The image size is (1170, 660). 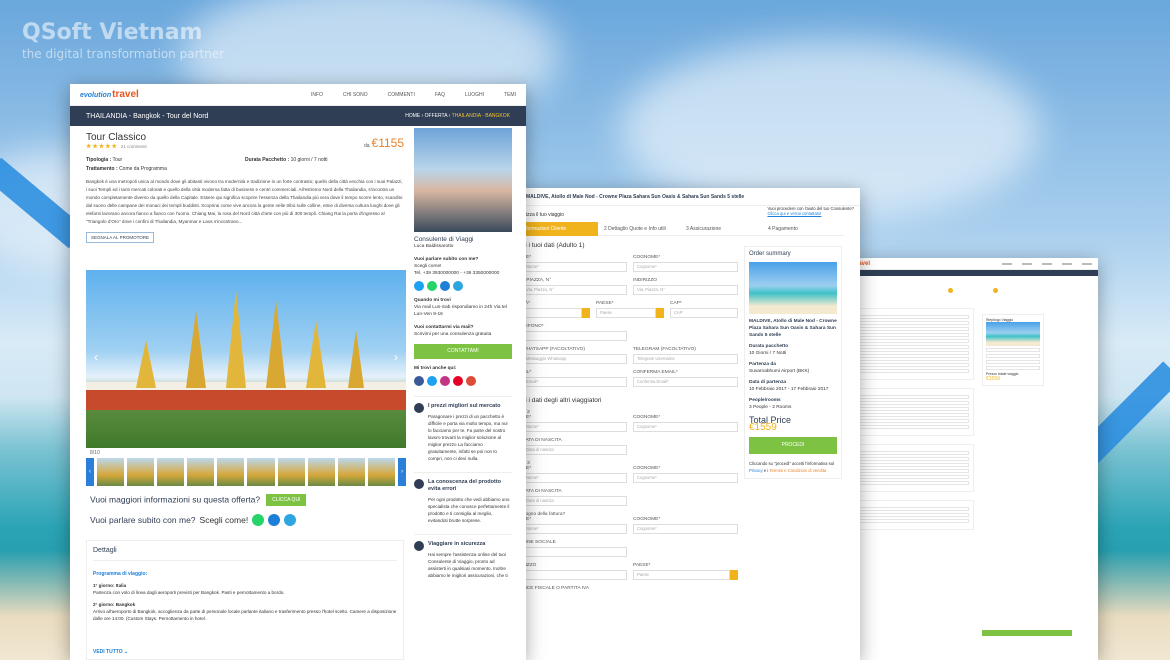 What do you see at coordinates (552, 313) in the screenshot?
I see `city-select` at bounding box center [552, 313].